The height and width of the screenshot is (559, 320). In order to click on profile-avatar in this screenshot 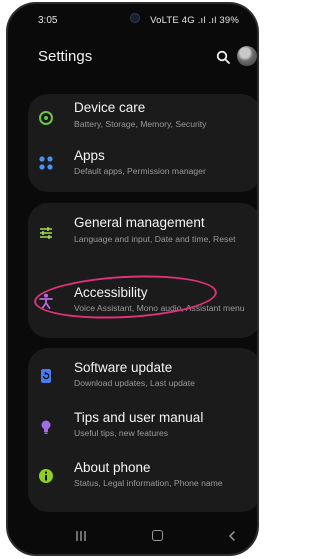, I will do `click(247, 56)`.